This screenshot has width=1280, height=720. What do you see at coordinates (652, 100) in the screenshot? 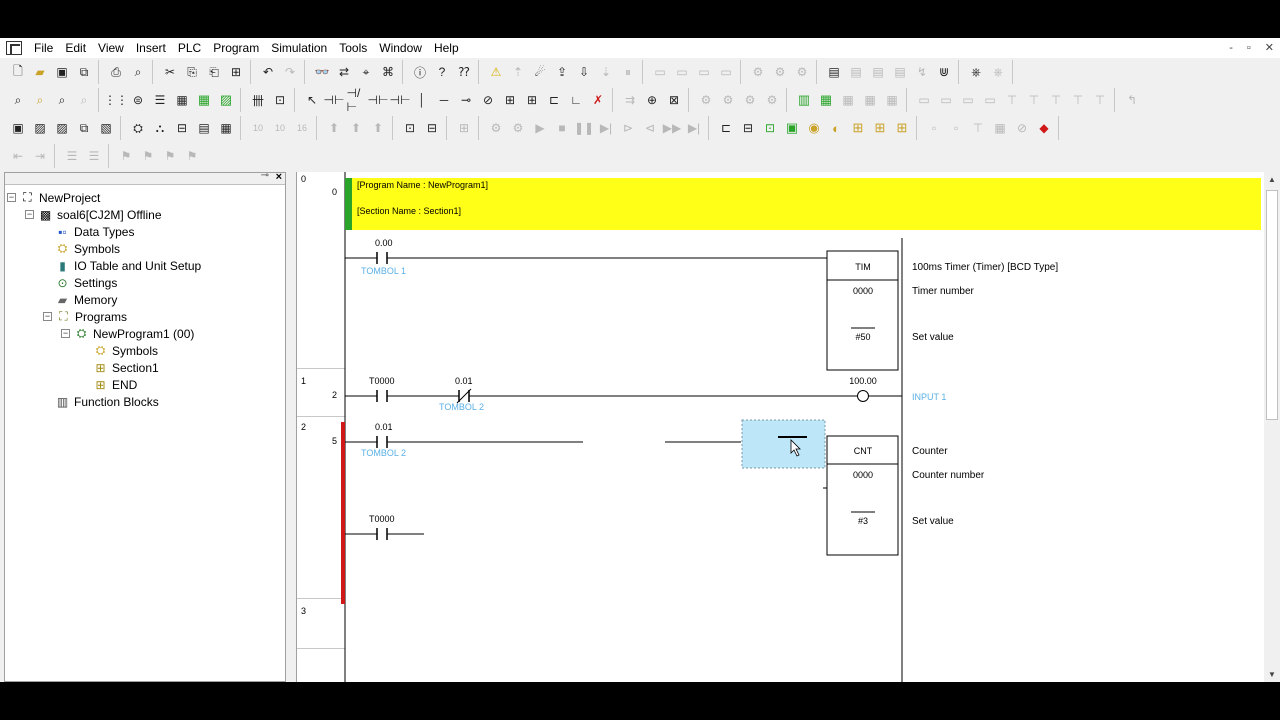
I see `online-edit-send-icon: ⊕` at bounding box center [652, 100].